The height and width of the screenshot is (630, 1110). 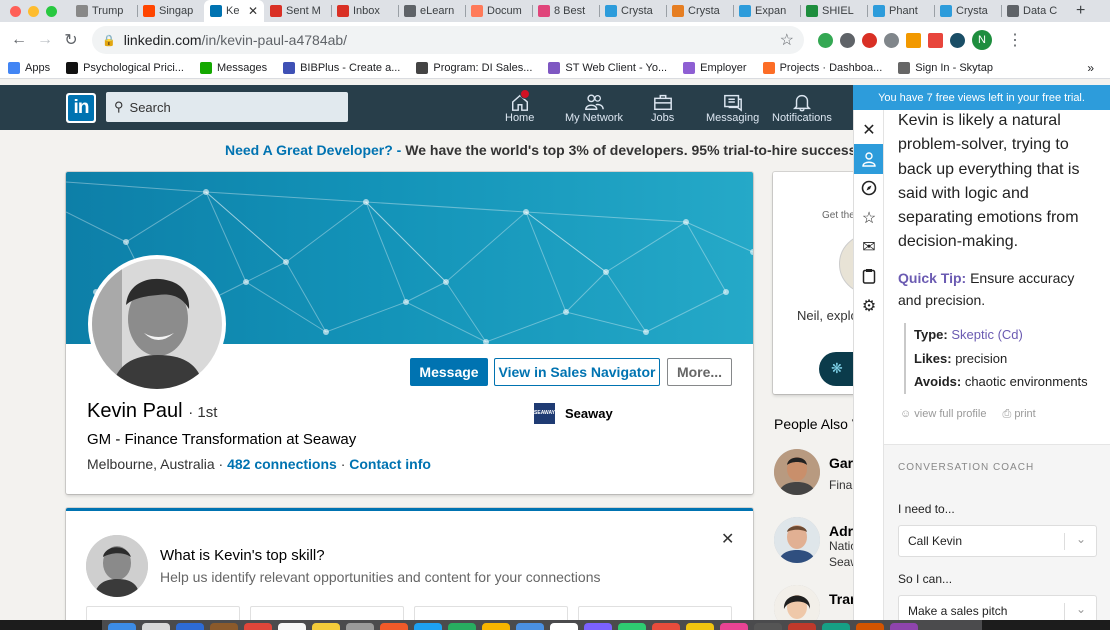 I want to click on ad-link: Need A Great Developer? -, so click(x=313, y=150).